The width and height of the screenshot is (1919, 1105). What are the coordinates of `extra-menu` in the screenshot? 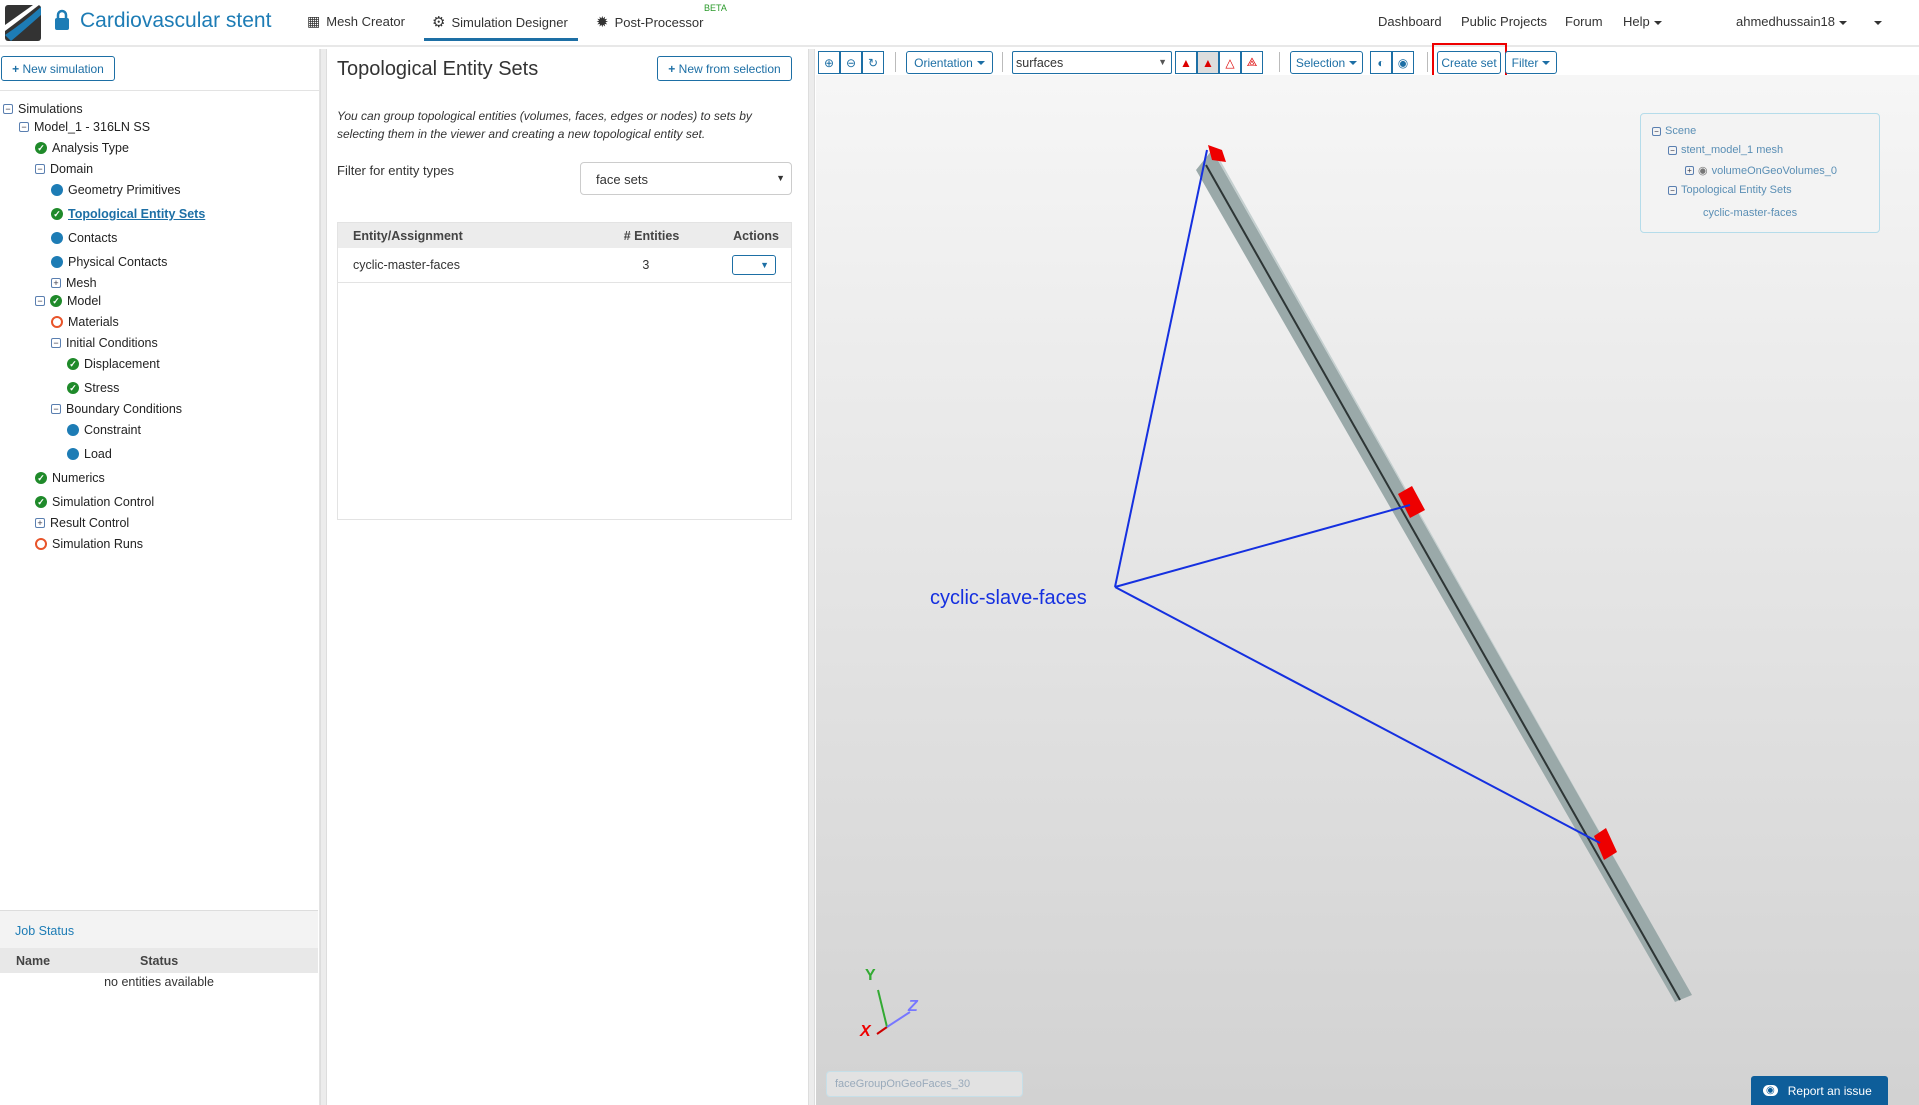 It's located at (1876, 21).